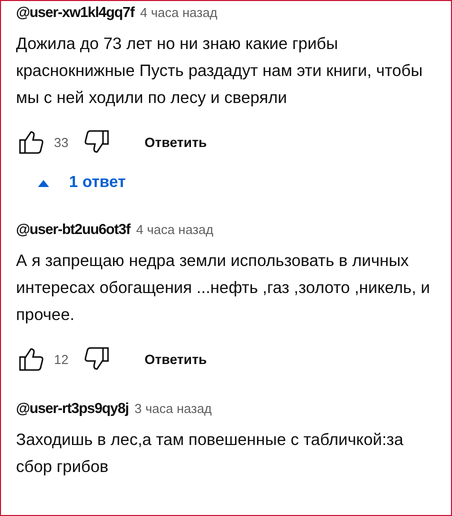 The image size is (452, 516). I want to click on comment-text: А я запрещаю недра земли использовать в личных интересах обогащения ...нефть ,газ ,золото ,никель, и прочее., so click(224, 288).